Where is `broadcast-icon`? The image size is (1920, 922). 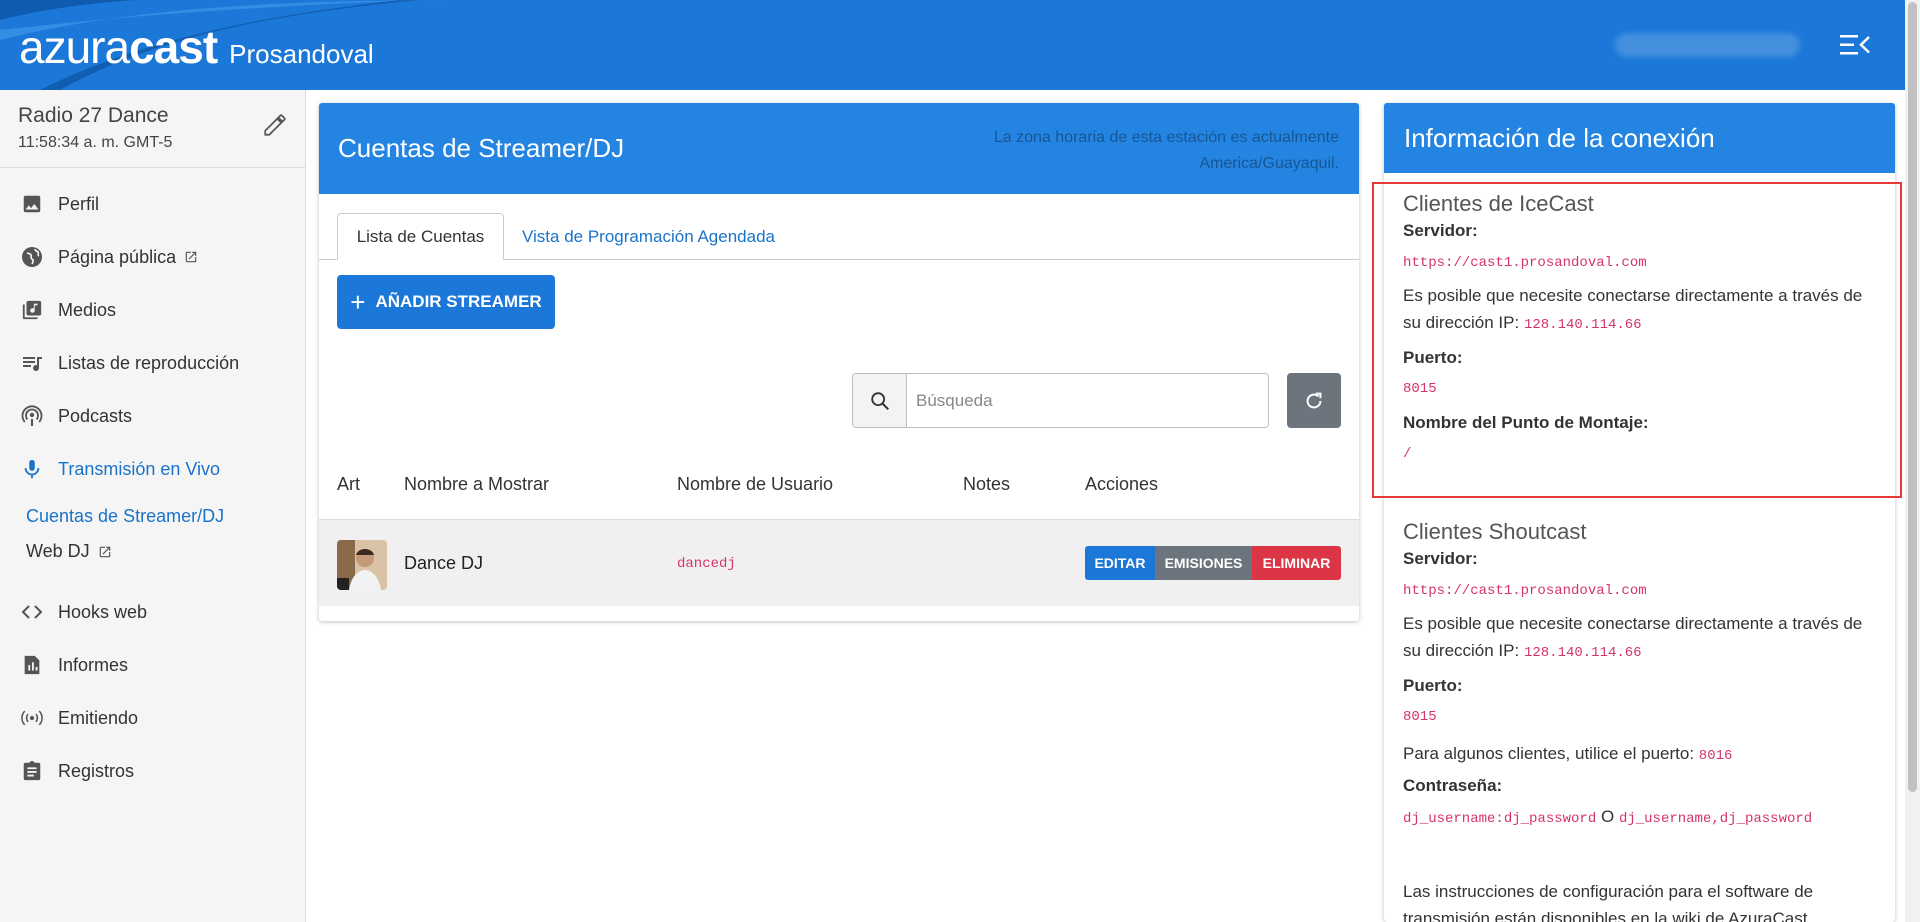
broadcast-icon is located at coordinates (32, 718).